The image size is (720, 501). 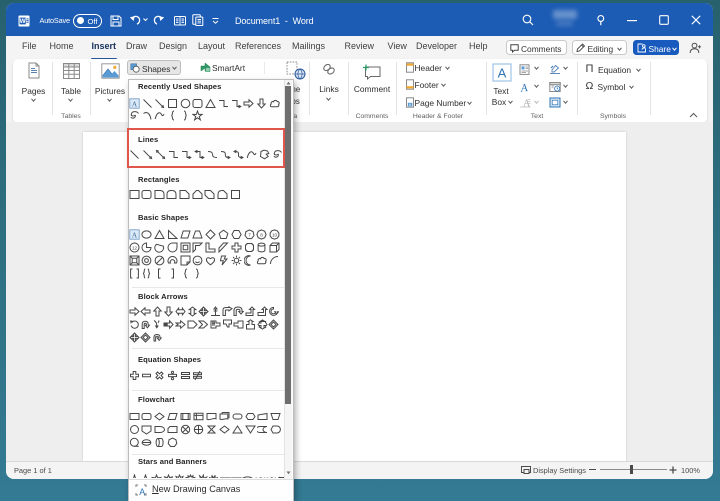 I want to click on svg-text: 12, so click(x=134, y=247).